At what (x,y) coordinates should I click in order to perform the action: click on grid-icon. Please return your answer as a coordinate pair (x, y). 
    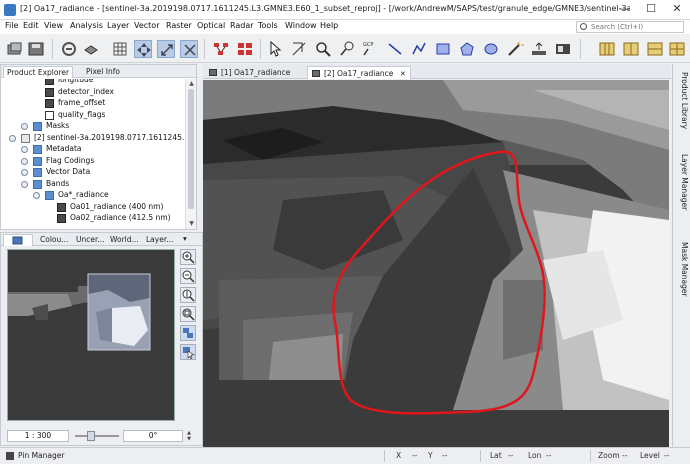
    Looking at the image, I should click on (120, 49).